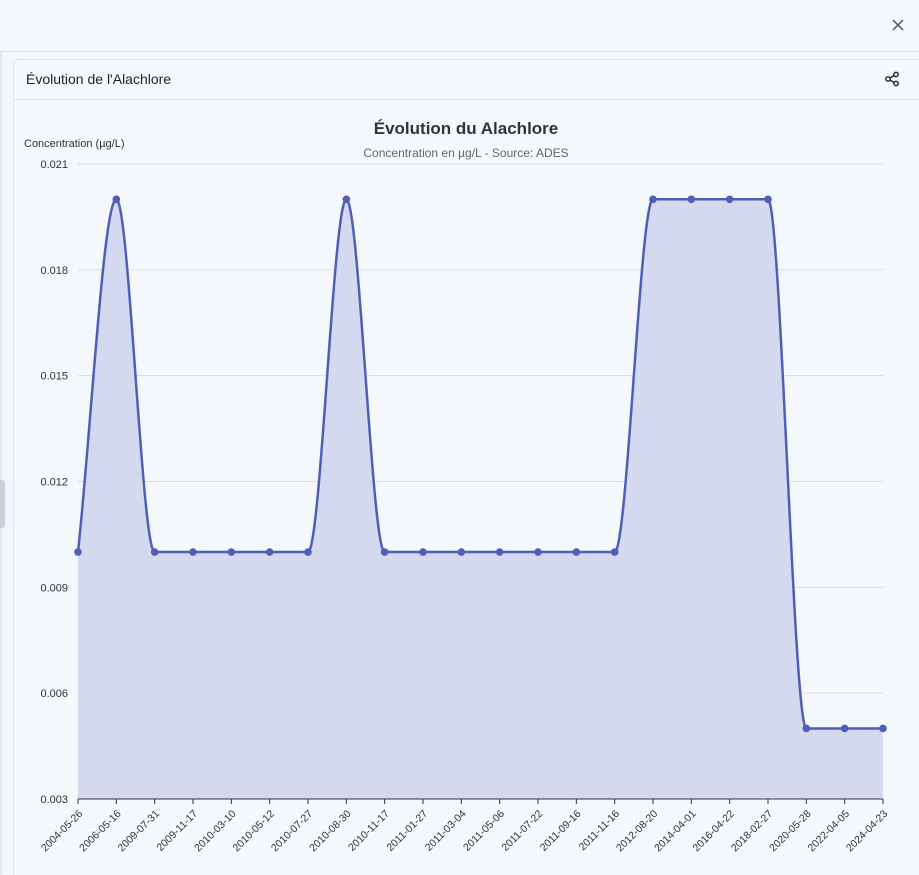 The image size is (919, 875). Describe the element at coordinates (54, 271) in the screenshot. I see `y-tick-label: 0.018` at that location.